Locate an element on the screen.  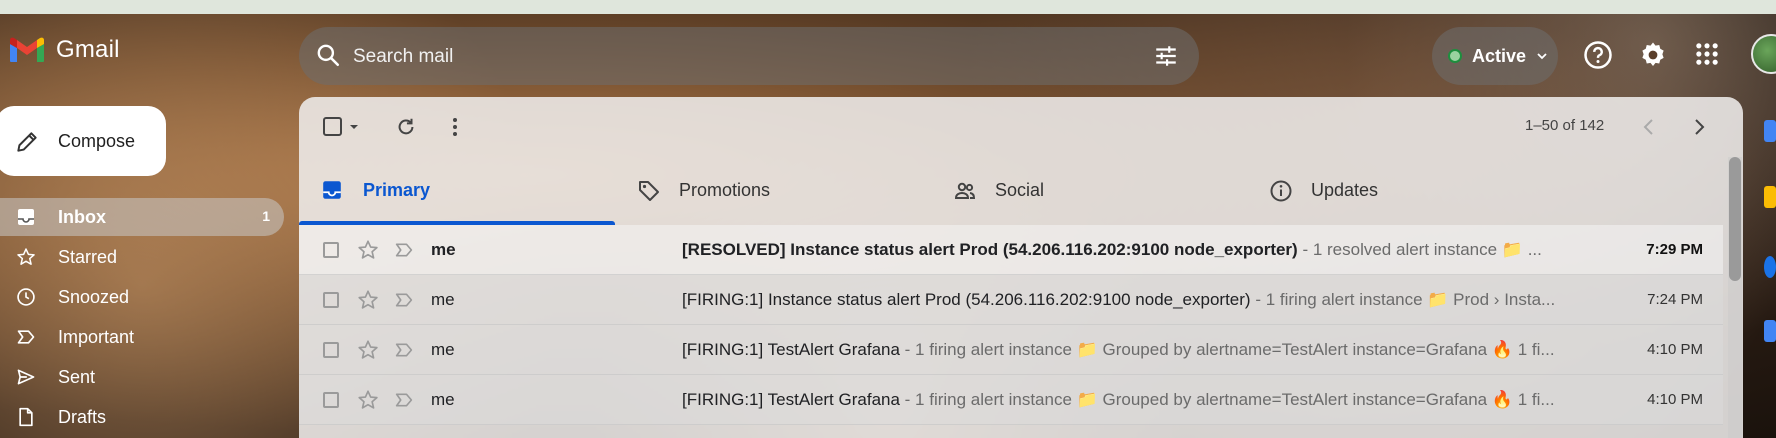
contacts-addon-icon is located at coordinates (1770, 331).